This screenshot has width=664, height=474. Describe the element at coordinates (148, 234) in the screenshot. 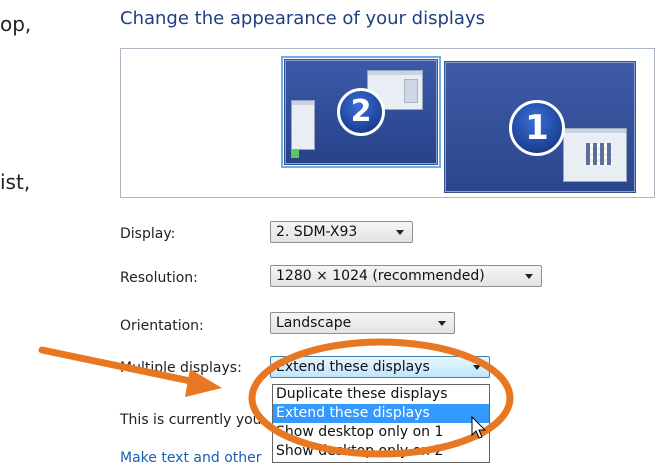

I see `display-label: Display:` at that location.